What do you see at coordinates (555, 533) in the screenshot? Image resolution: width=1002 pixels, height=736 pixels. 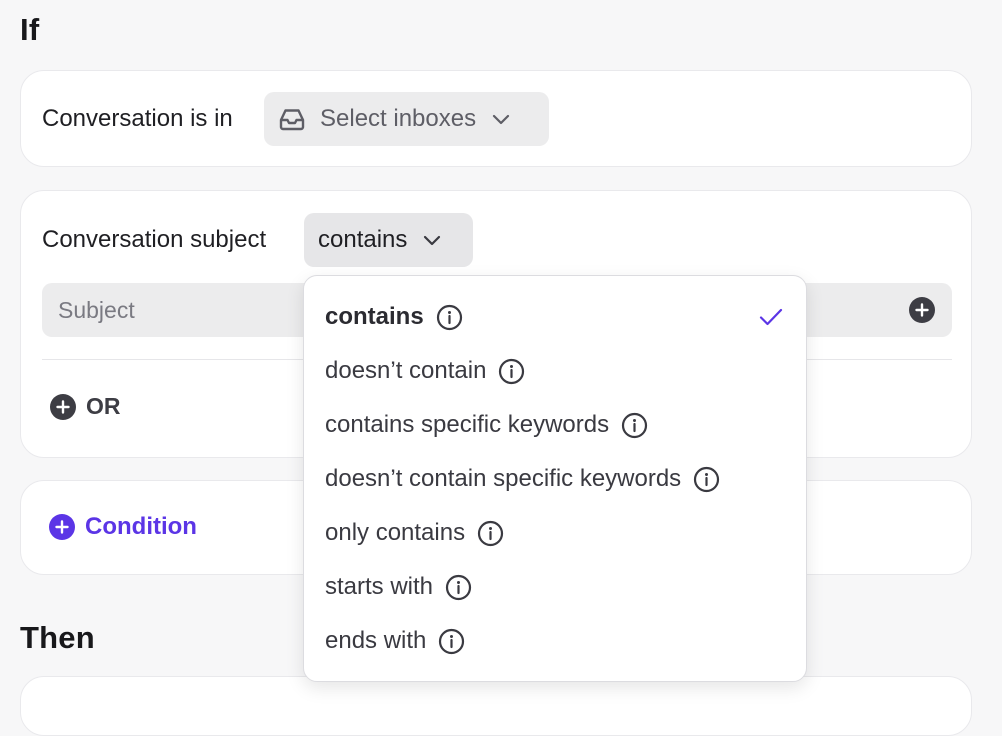 I see `operator-option: only contains` at bounding box center [555, 533].